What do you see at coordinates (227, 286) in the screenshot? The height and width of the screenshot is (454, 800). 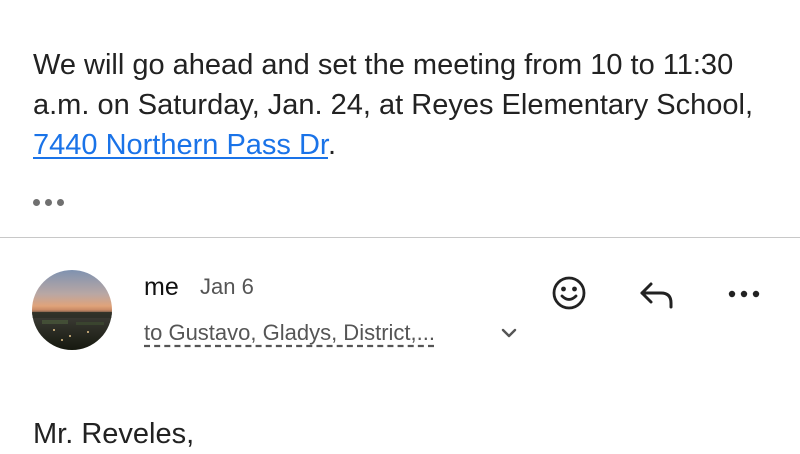 I see `message-date: Jan 6` at bounding box center [227, 286].